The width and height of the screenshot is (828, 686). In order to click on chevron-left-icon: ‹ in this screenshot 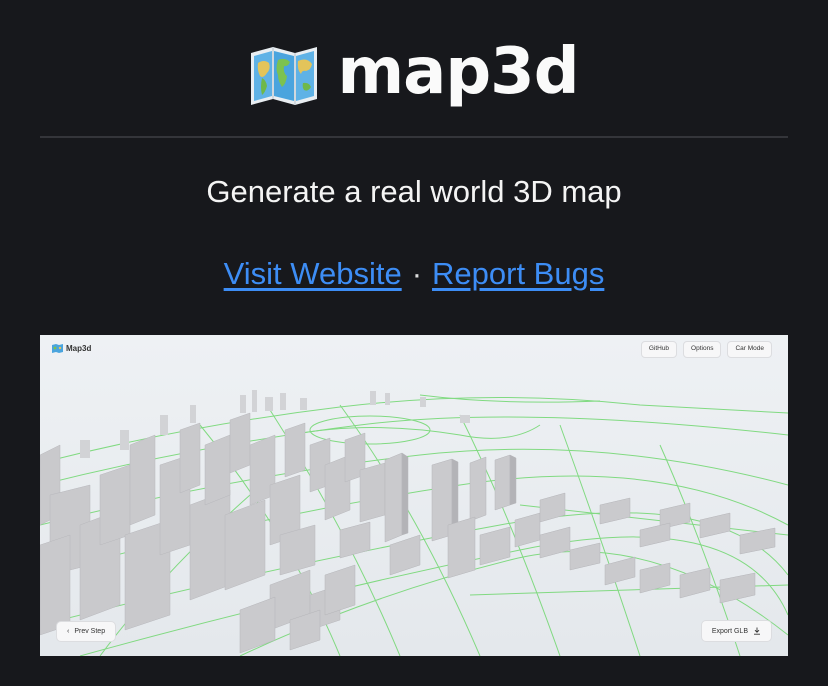, I will do `click(68, 631)`.